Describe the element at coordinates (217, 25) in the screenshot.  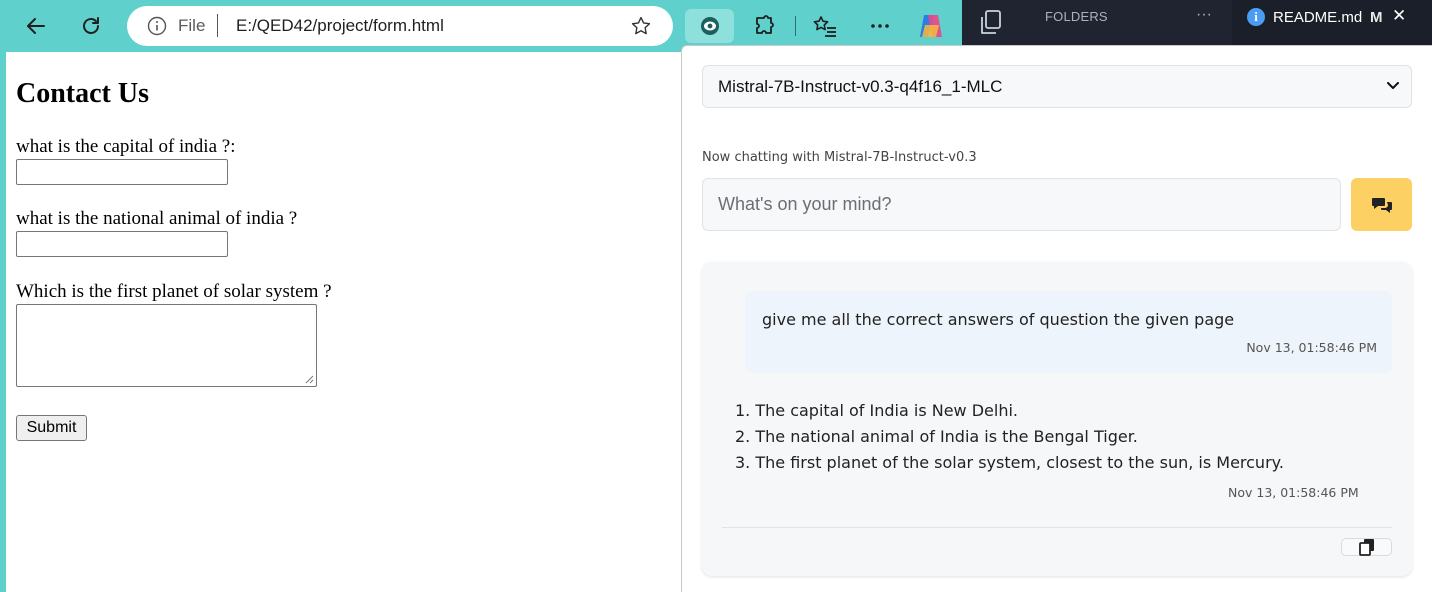
I see `address-separator` at that location.